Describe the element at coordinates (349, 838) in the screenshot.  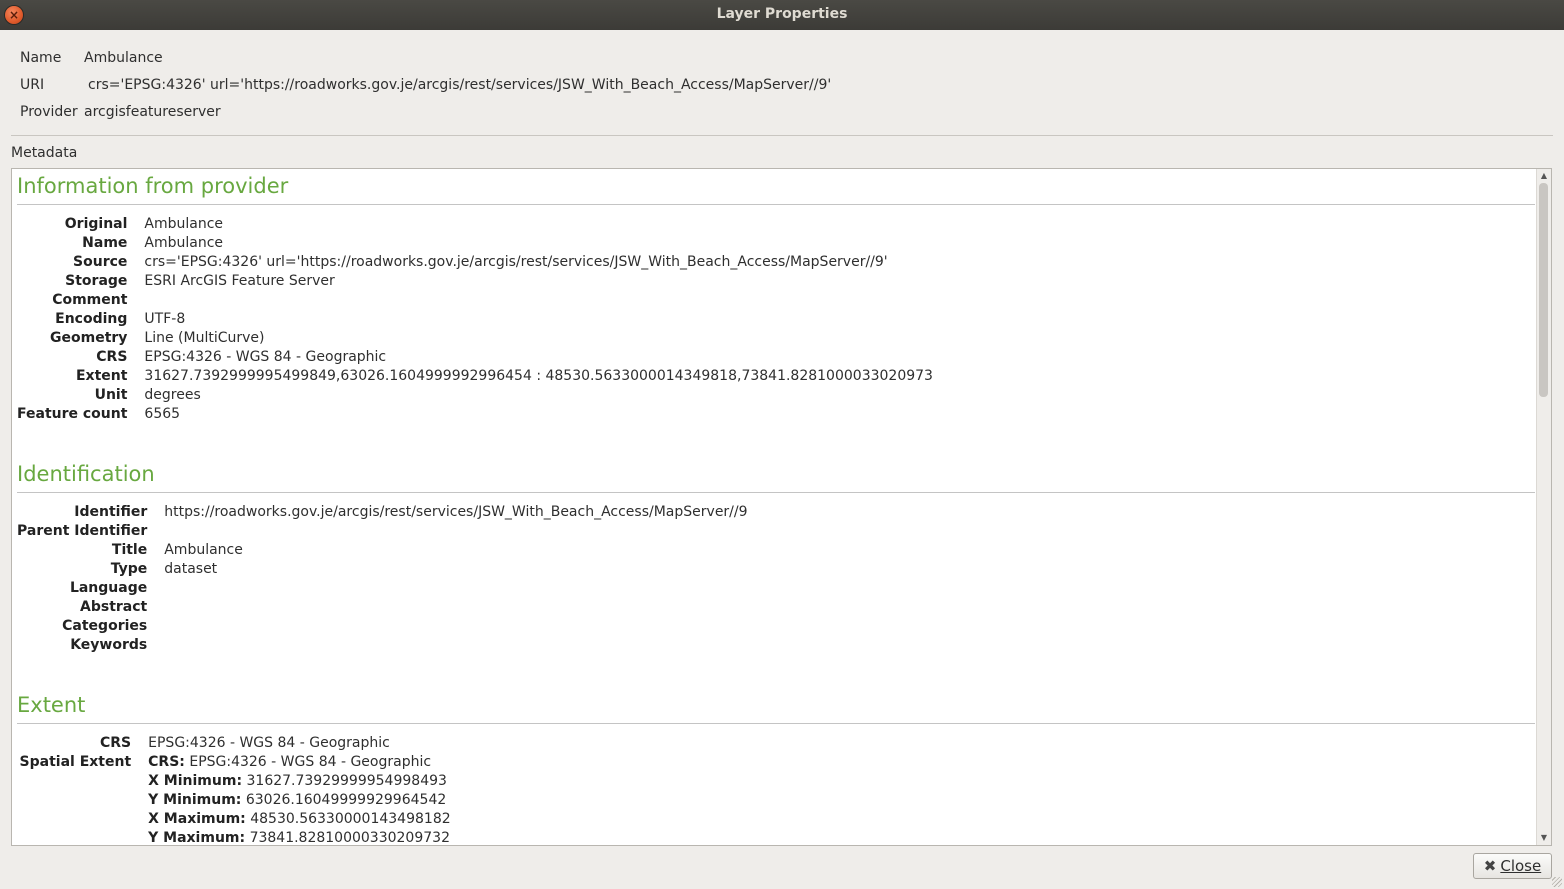
I see `spatial-extent-val: 73841.82810000330209732` at that location.